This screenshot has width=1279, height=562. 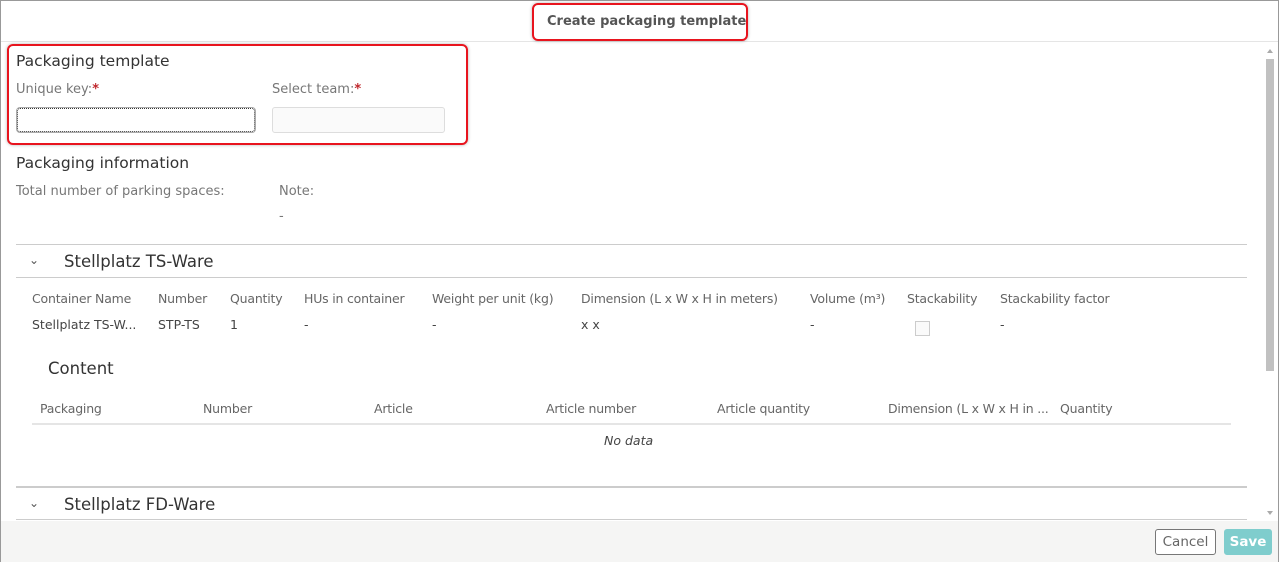 I want to click on unique-key-label: Unique key:*, so click(x=57, y=89).